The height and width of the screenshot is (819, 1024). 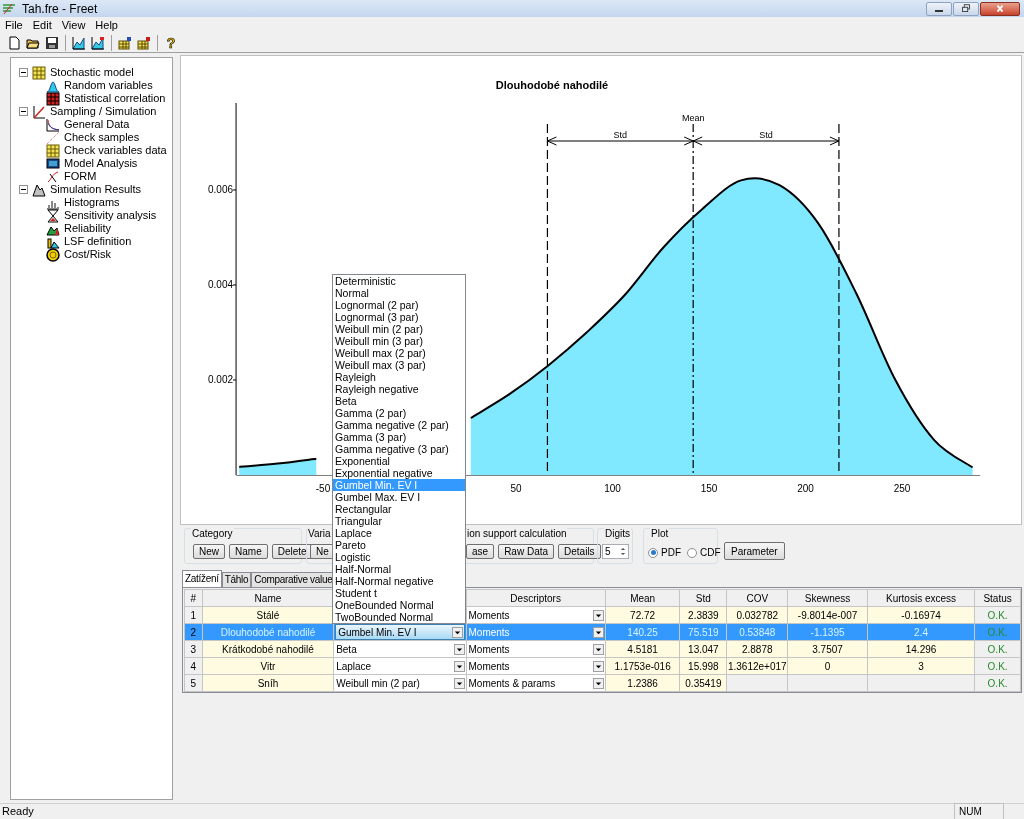 I want to click on dropdown-option: Normal, so click(x=399, y=293).